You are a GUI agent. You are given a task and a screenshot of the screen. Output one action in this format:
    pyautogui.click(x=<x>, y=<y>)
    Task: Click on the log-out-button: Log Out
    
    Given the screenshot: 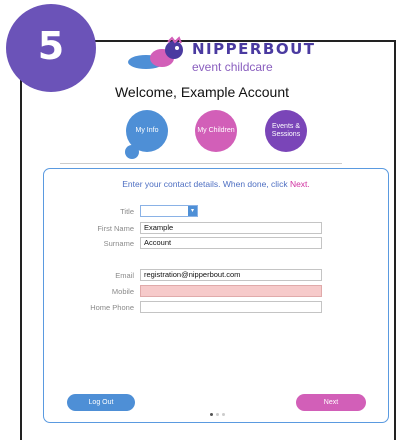 What is the action you would take?
    pyautogui.click(x=101, y=402)
    